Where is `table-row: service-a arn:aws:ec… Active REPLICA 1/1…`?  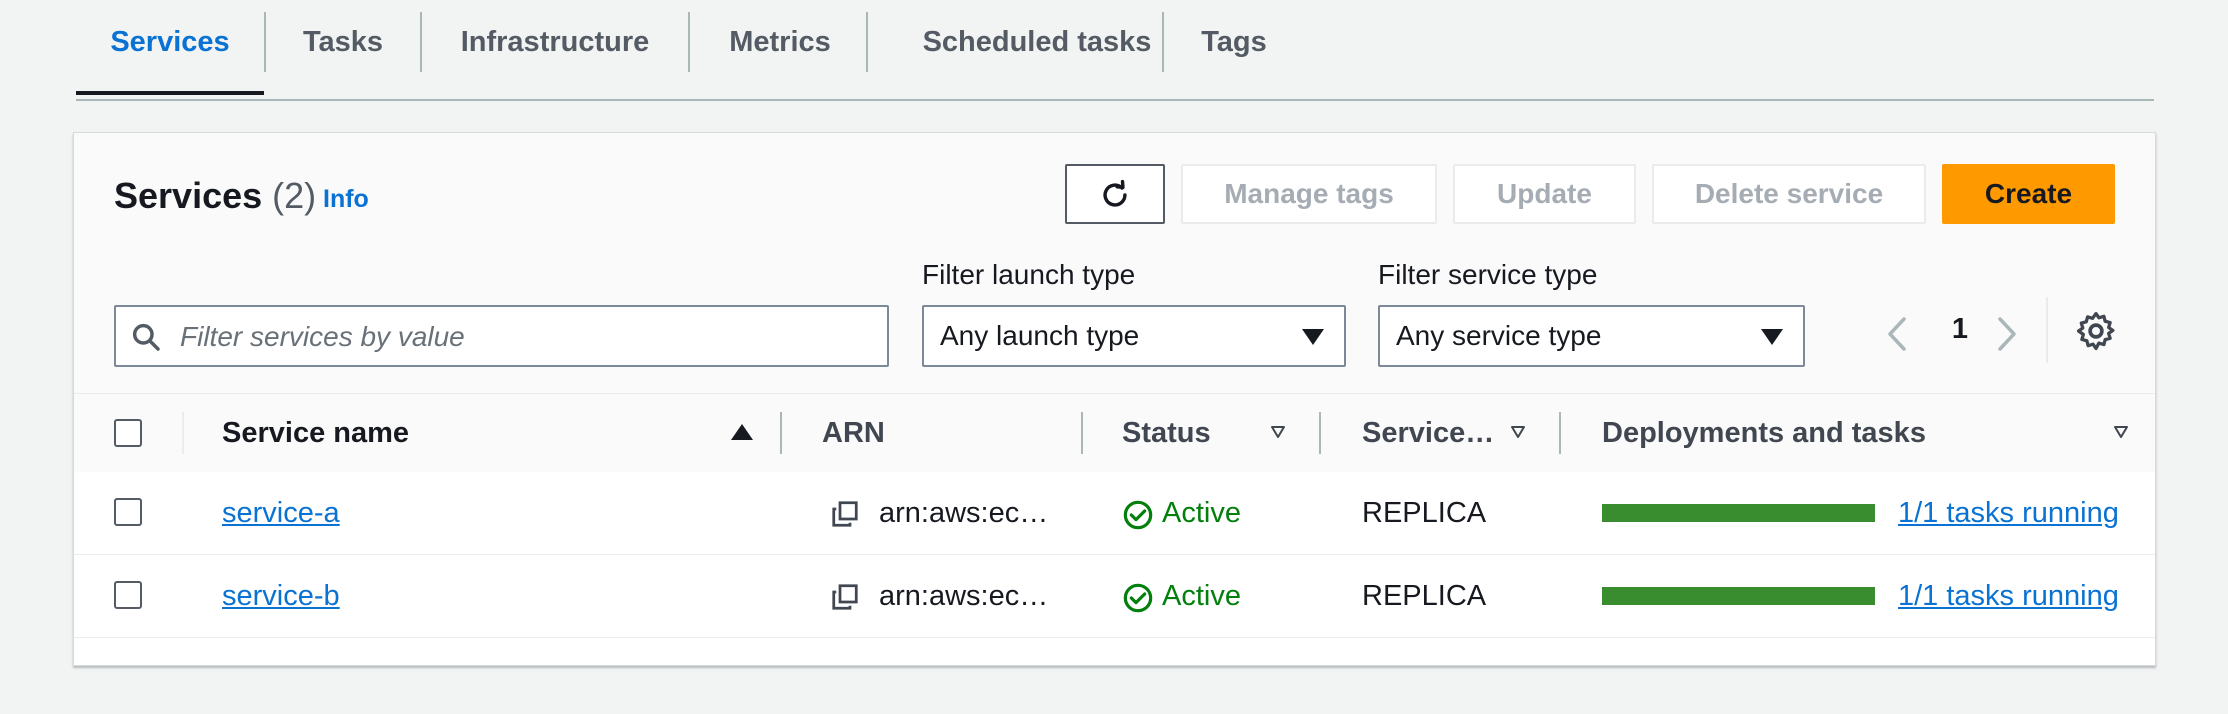
table-row: service-a arn:aws:ec… Active REPLICA 1/1… is located at coordinates (1114, 513).